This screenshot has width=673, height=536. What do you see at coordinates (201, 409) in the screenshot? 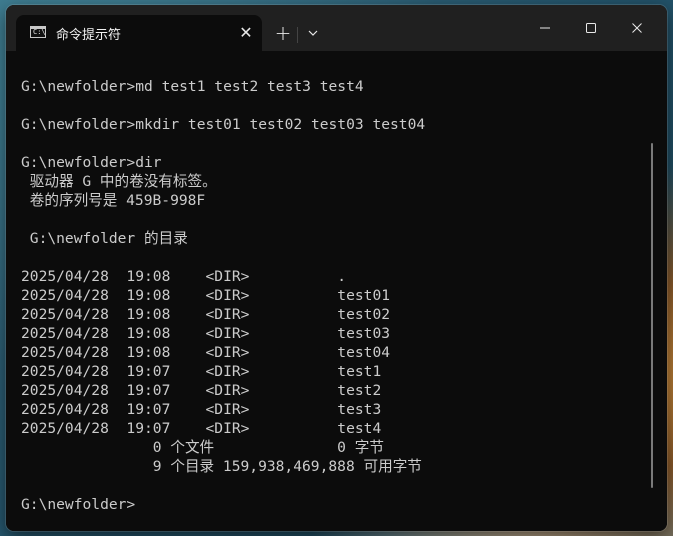
I see `terminal-line: 2025/04/28 19:07 <DIR> test3` at bounding box center [201, 409].